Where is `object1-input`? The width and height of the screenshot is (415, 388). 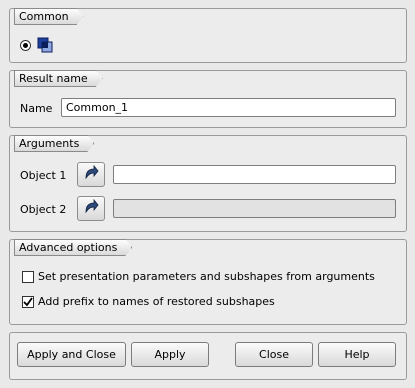 object1-input is located at coordinates (254, 174).